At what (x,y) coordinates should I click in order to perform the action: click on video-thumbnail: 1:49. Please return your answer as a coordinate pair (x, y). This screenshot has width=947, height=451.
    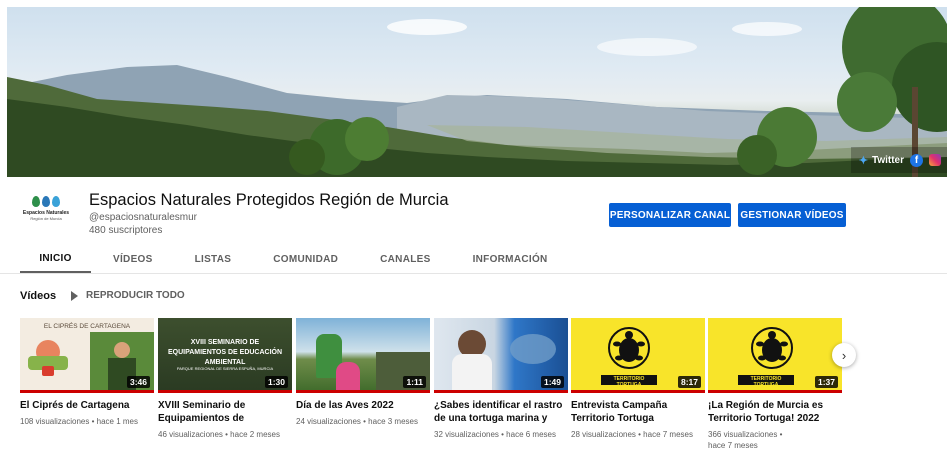
    Looking at the image, I should click on (501, 355).